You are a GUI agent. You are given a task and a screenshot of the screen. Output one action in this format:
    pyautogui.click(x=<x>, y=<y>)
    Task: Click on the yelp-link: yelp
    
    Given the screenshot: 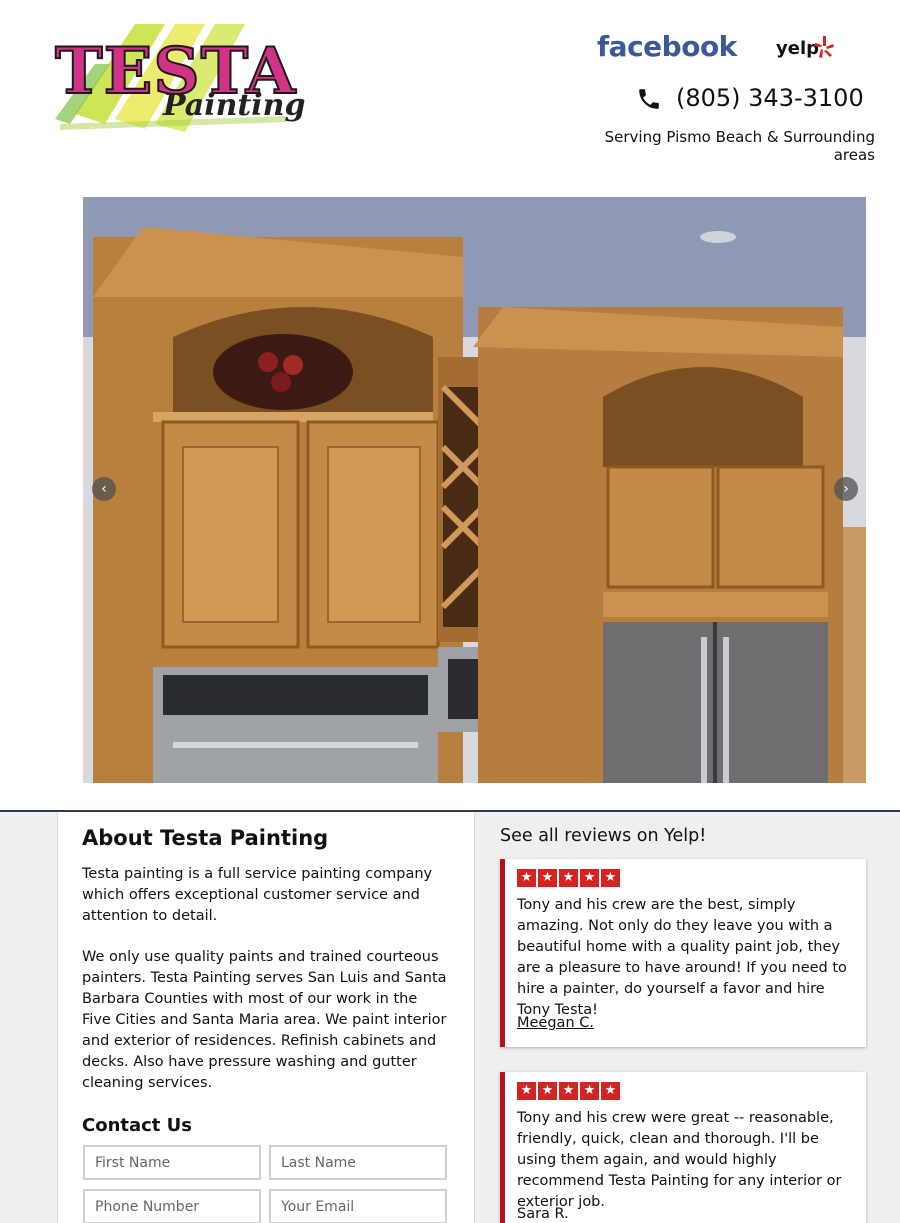 What is the action you would take?
    pyautogui.click(x=797, y=48)
    